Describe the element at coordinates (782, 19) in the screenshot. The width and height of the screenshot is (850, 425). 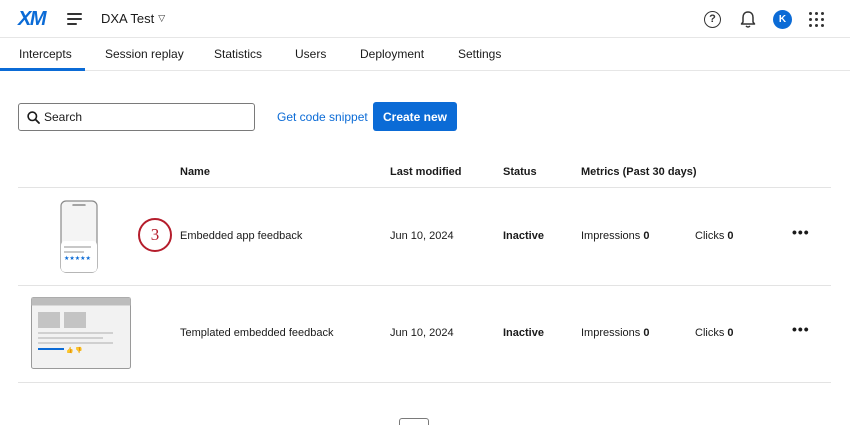
I see `avatar: K` at that location.